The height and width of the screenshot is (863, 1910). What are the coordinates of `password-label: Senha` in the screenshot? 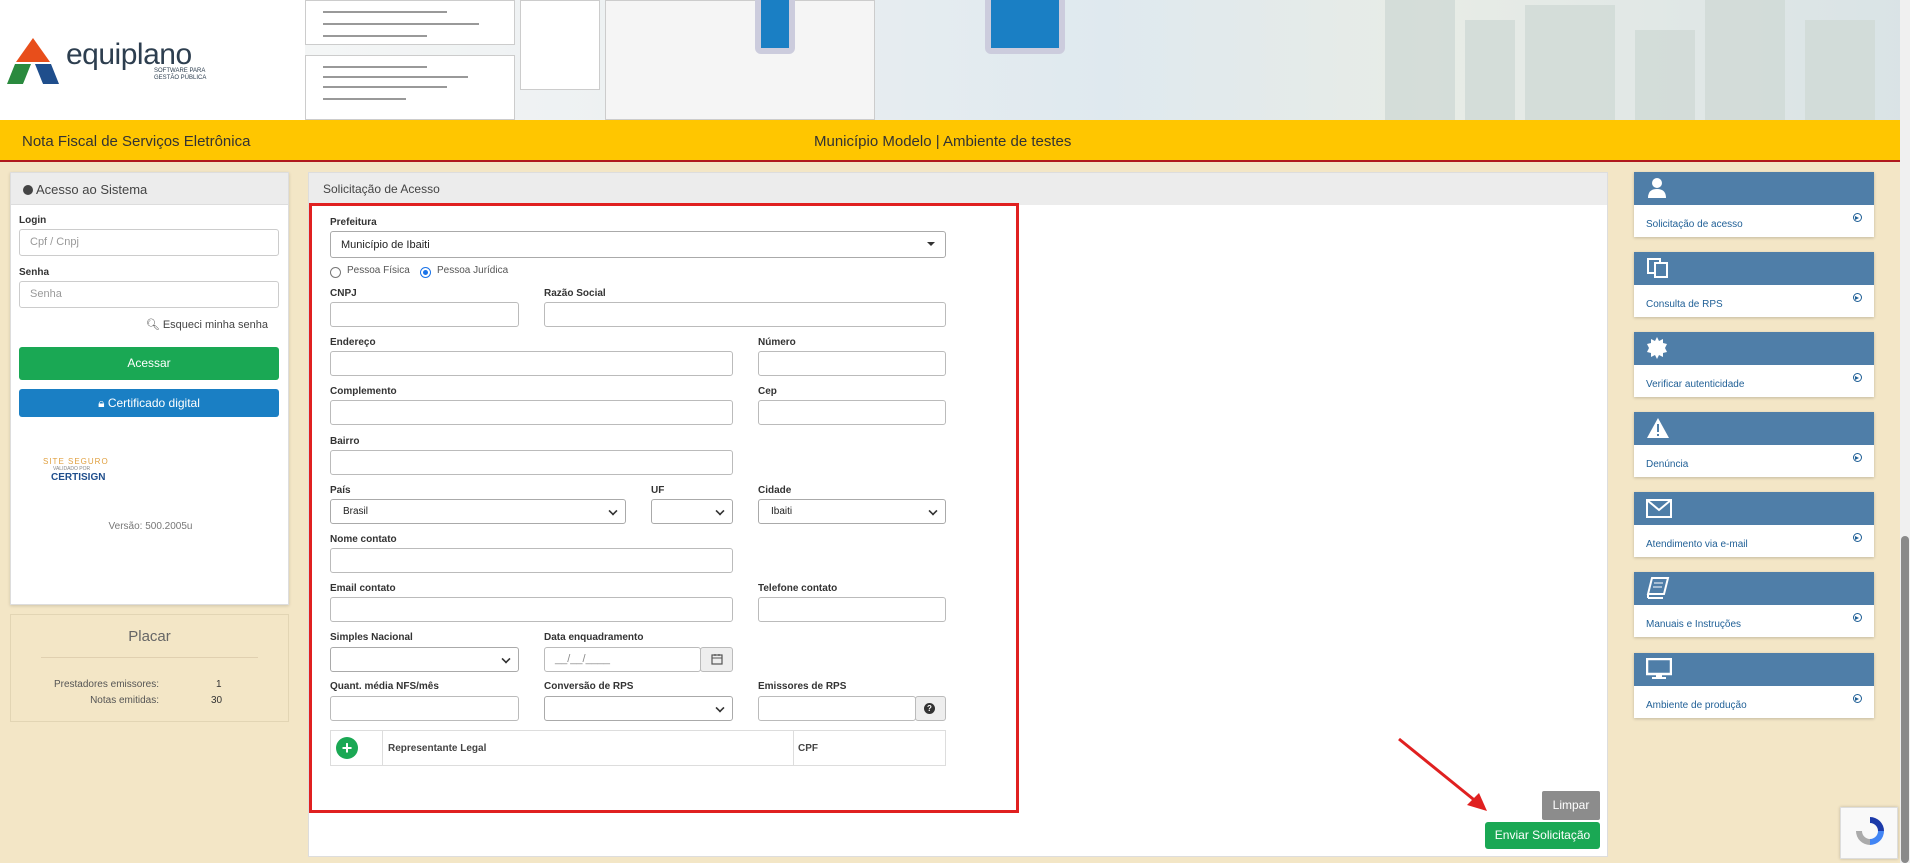 It's located at (34, 272).